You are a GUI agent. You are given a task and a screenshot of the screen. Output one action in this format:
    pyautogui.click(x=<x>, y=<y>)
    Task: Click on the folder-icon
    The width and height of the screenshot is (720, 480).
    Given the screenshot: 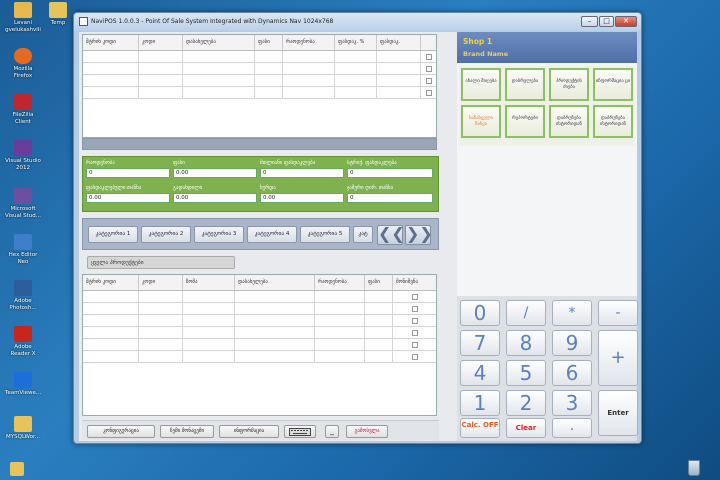 What is the action you would take?
    pyautogui.click(x=17, y=469)
    